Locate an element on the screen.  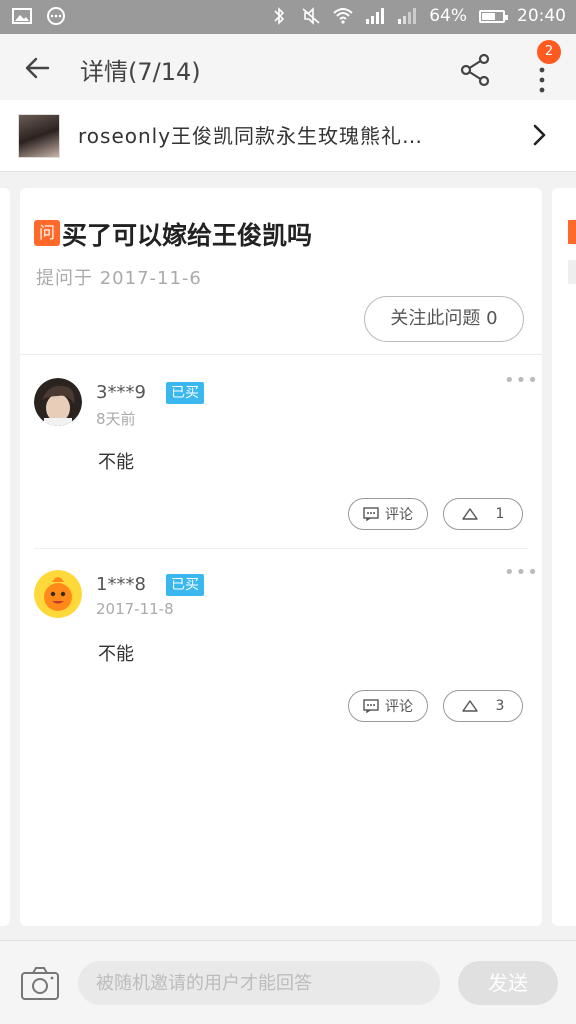
answer-username: 1***8 is located at coordinates (121, 584).